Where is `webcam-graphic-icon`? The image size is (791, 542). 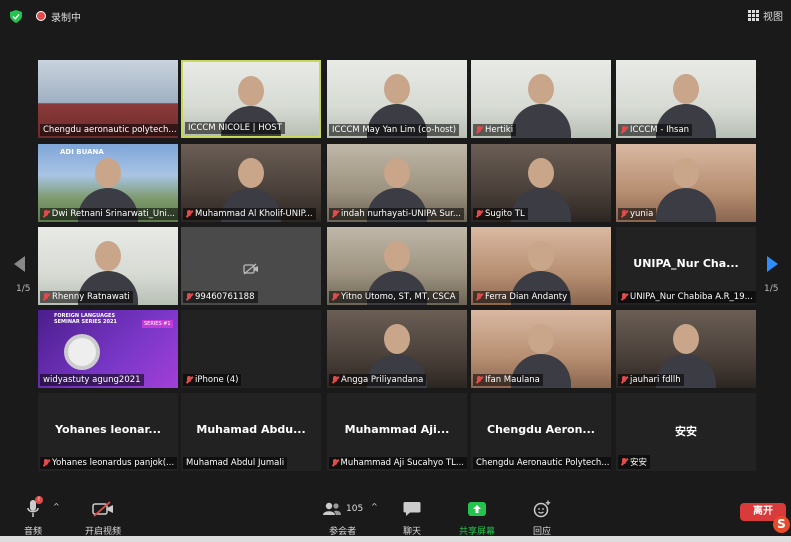 webcam-graphic-icon is located at coordinates (82, 352).